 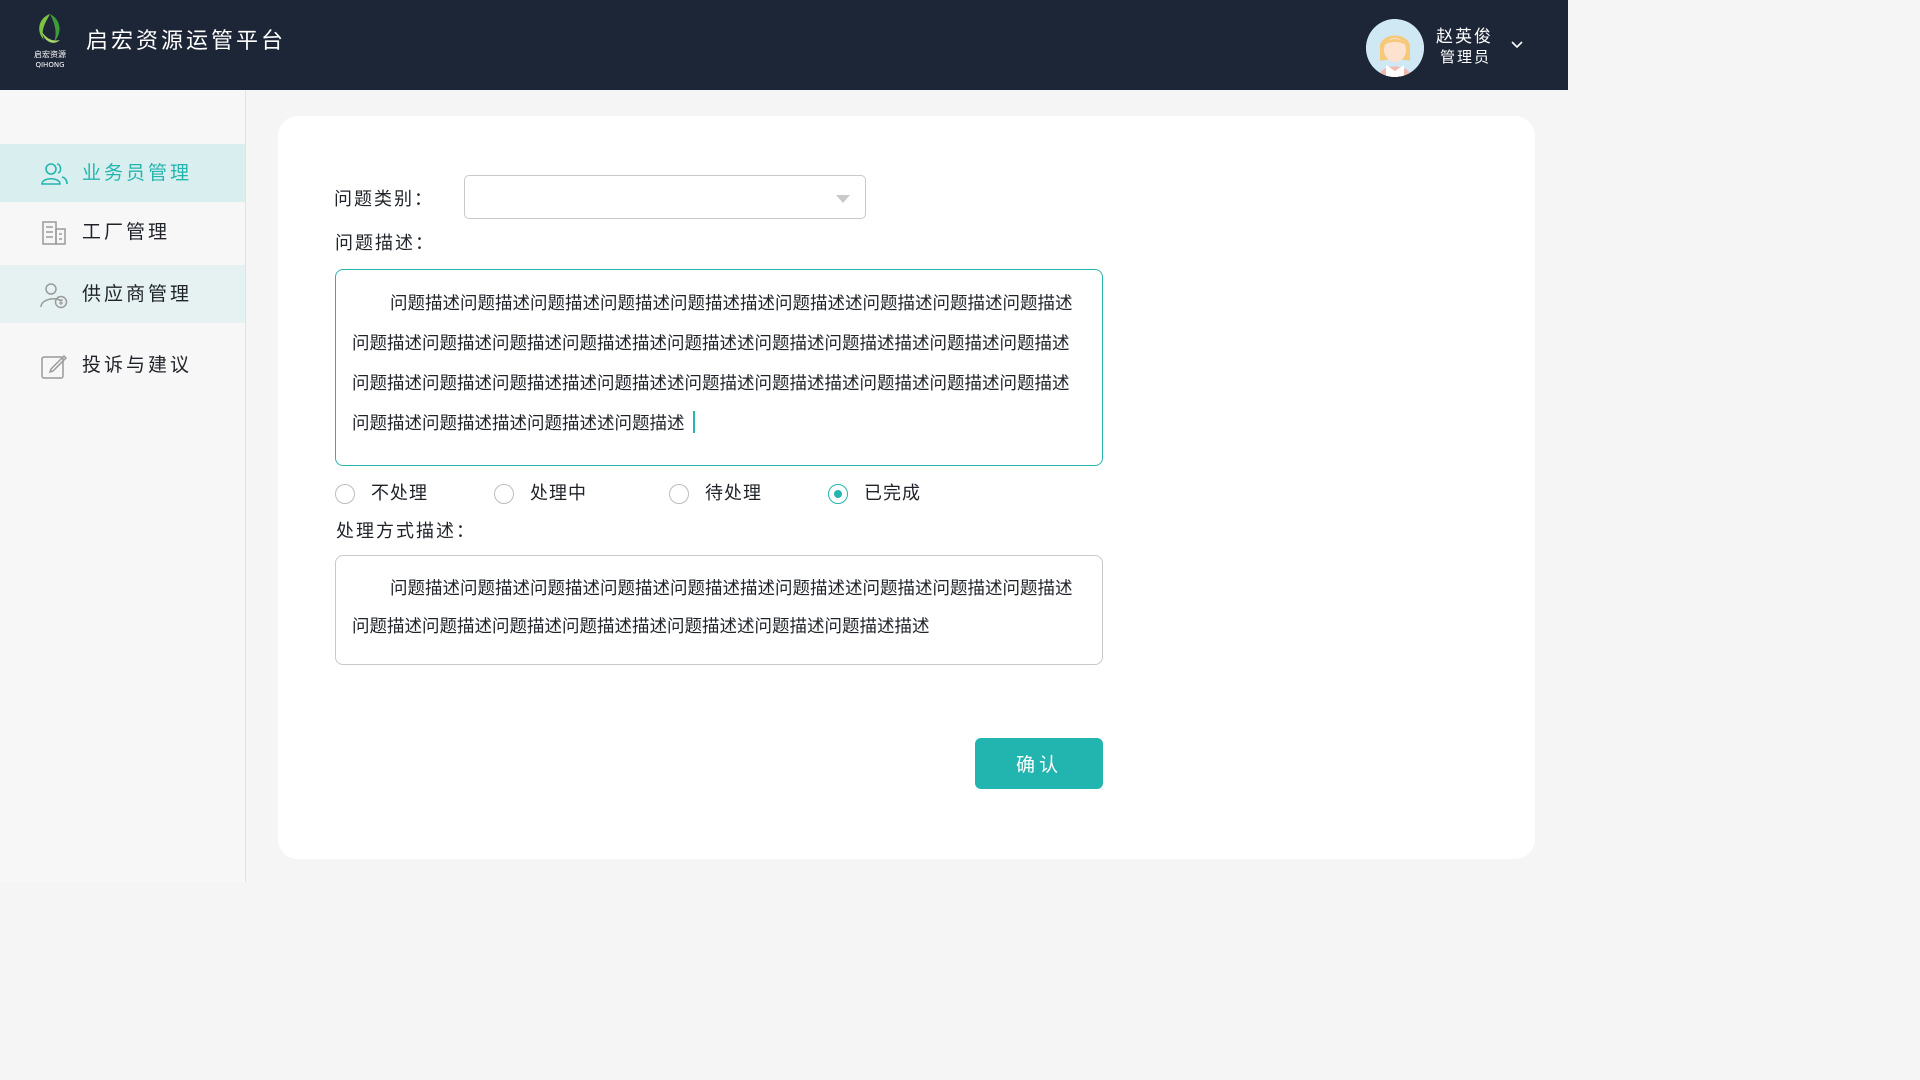 I want to click on radio-label: 已完成, so click(x=892, y=493).